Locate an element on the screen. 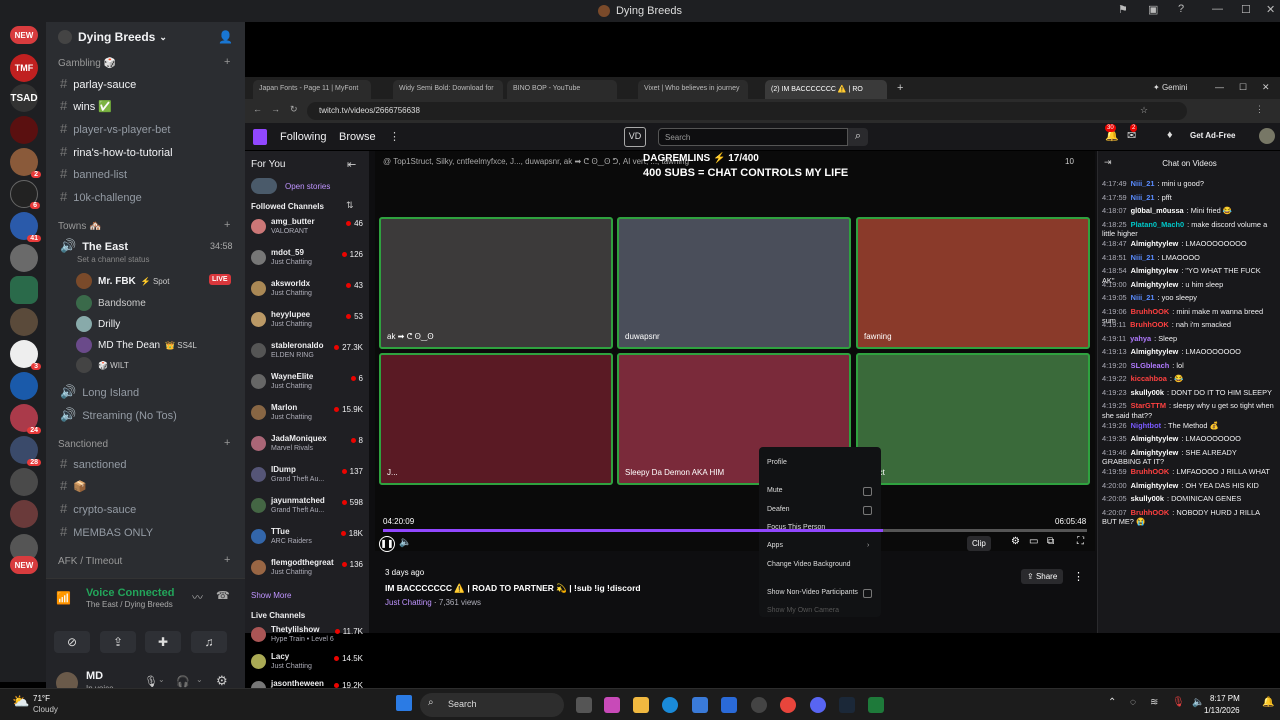 This screenshot has width=1280, height=720. browser-tab: Vixet | Who believes in journey is located at coordinates (693, 89).